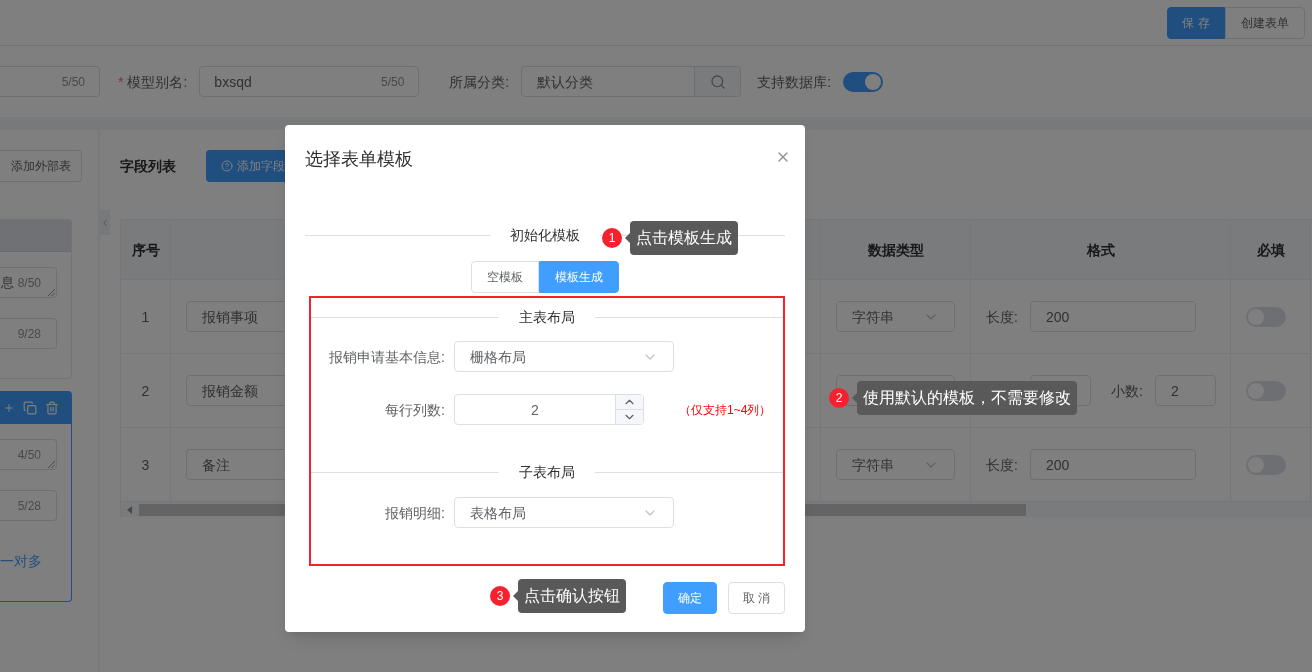 This screenshot has height=672, width=1312. What do you see at coordinates (148, 166) in the screenshot?
I see `panel-title: 字段列表` at bounding box center [148, 166].